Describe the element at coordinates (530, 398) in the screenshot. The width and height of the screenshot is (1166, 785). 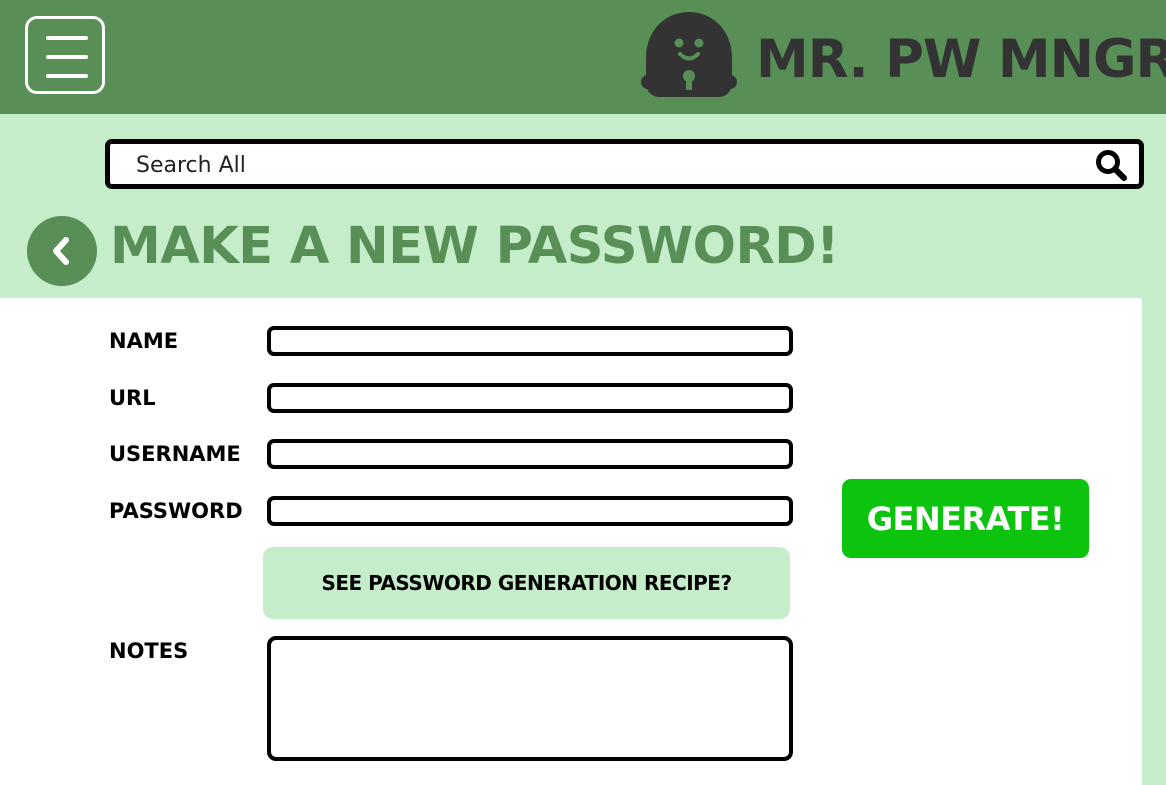
I see `url-field` at that location.